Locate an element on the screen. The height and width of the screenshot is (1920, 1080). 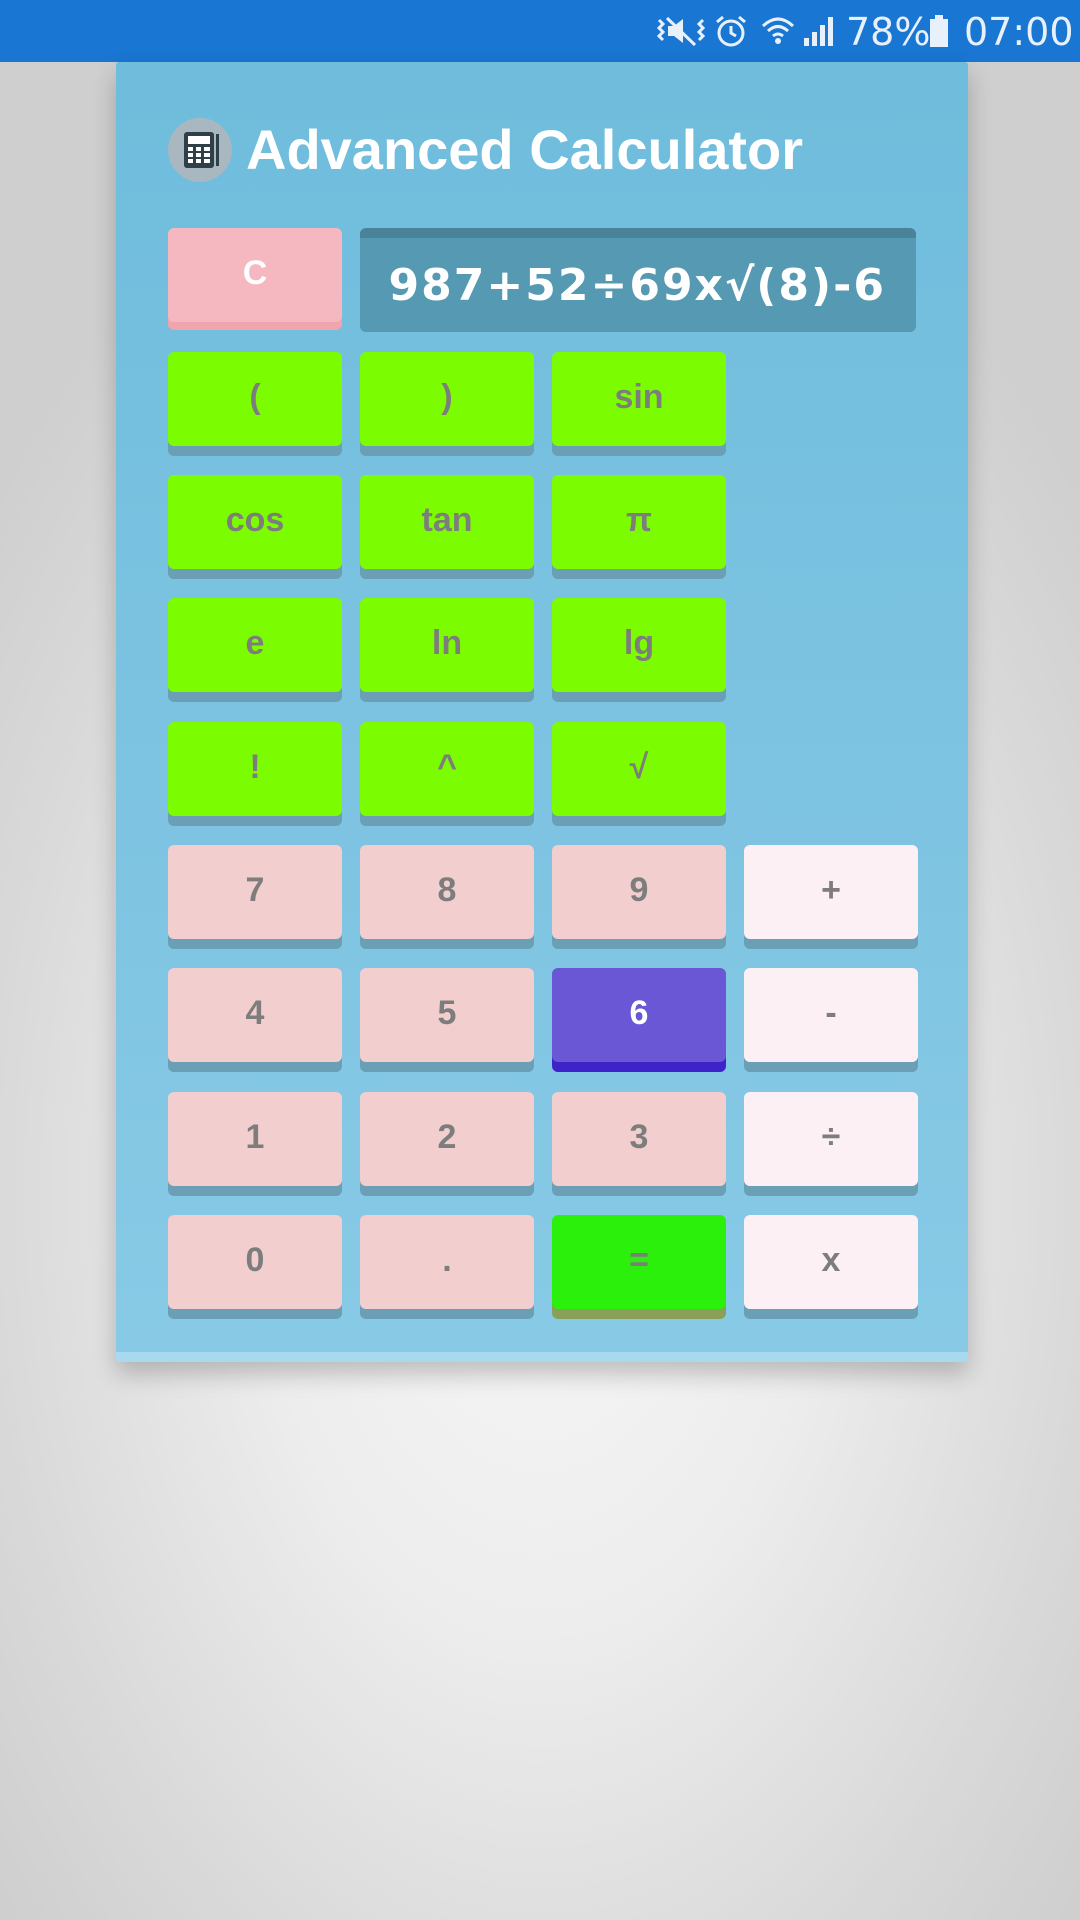
digit-9-button: 9 is located at coordinates (639, 892).